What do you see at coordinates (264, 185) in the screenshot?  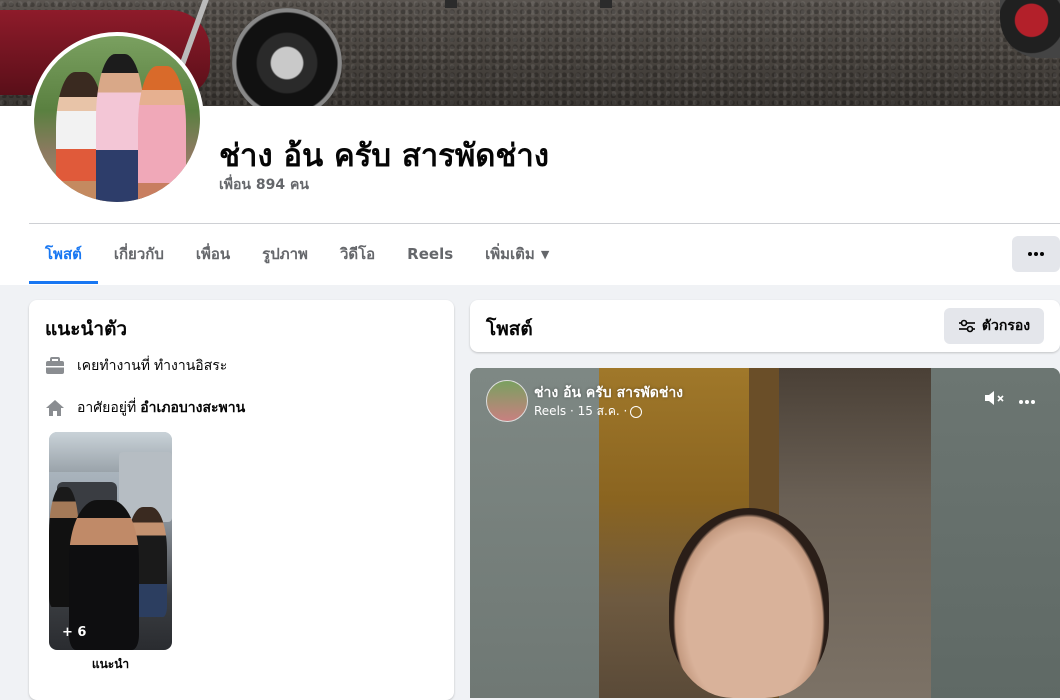 I see `friends-count: เพื่อน 894 คน` at bounding box center [264, 185].